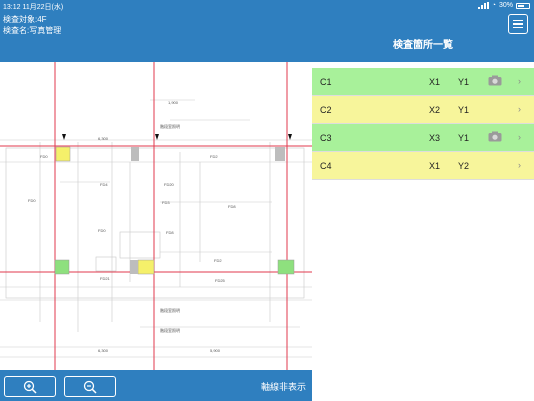  What do you see at coordinates (43, 7) in the screenshot?
I see `status-date: 11月22日(水)` at bounding box center [43, 7].